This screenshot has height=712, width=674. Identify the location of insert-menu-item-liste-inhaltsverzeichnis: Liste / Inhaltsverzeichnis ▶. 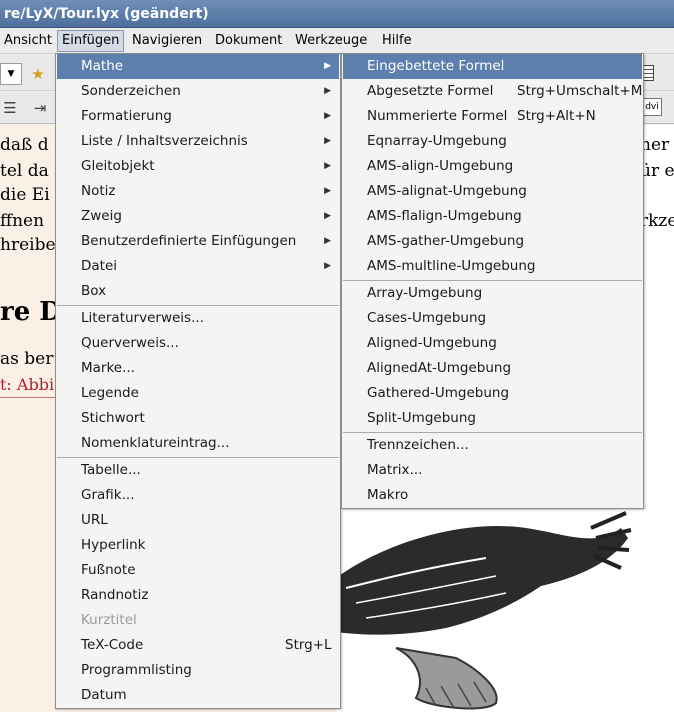
(198, 141).